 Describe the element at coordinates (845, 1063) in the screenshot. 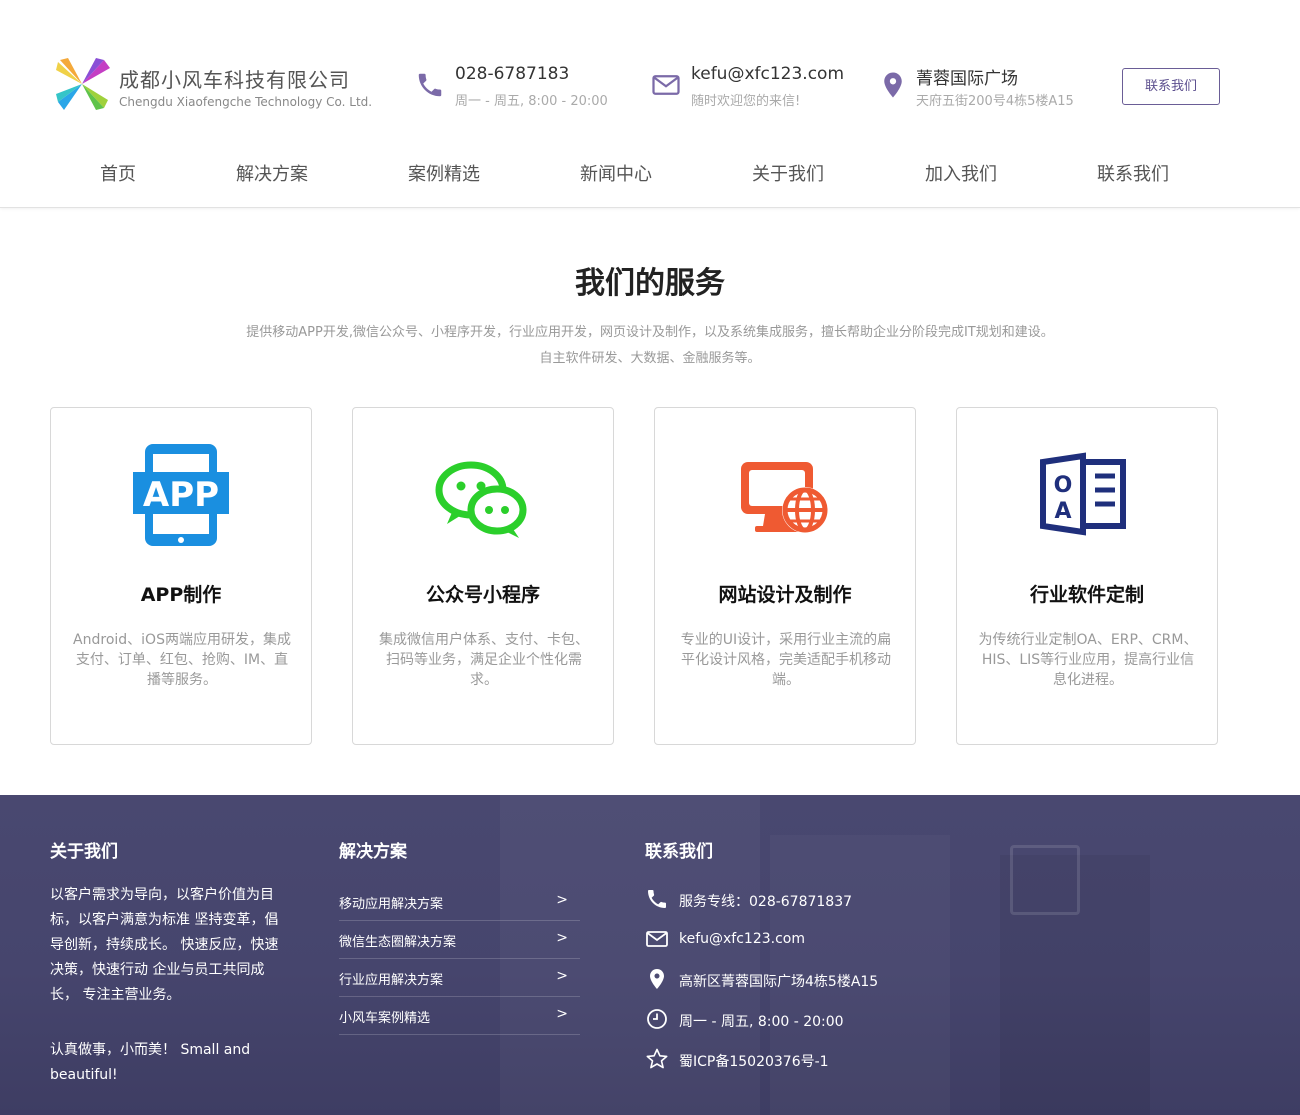

I see `footer-contact-item: 蜀ICP备15020376号-1` at that location.